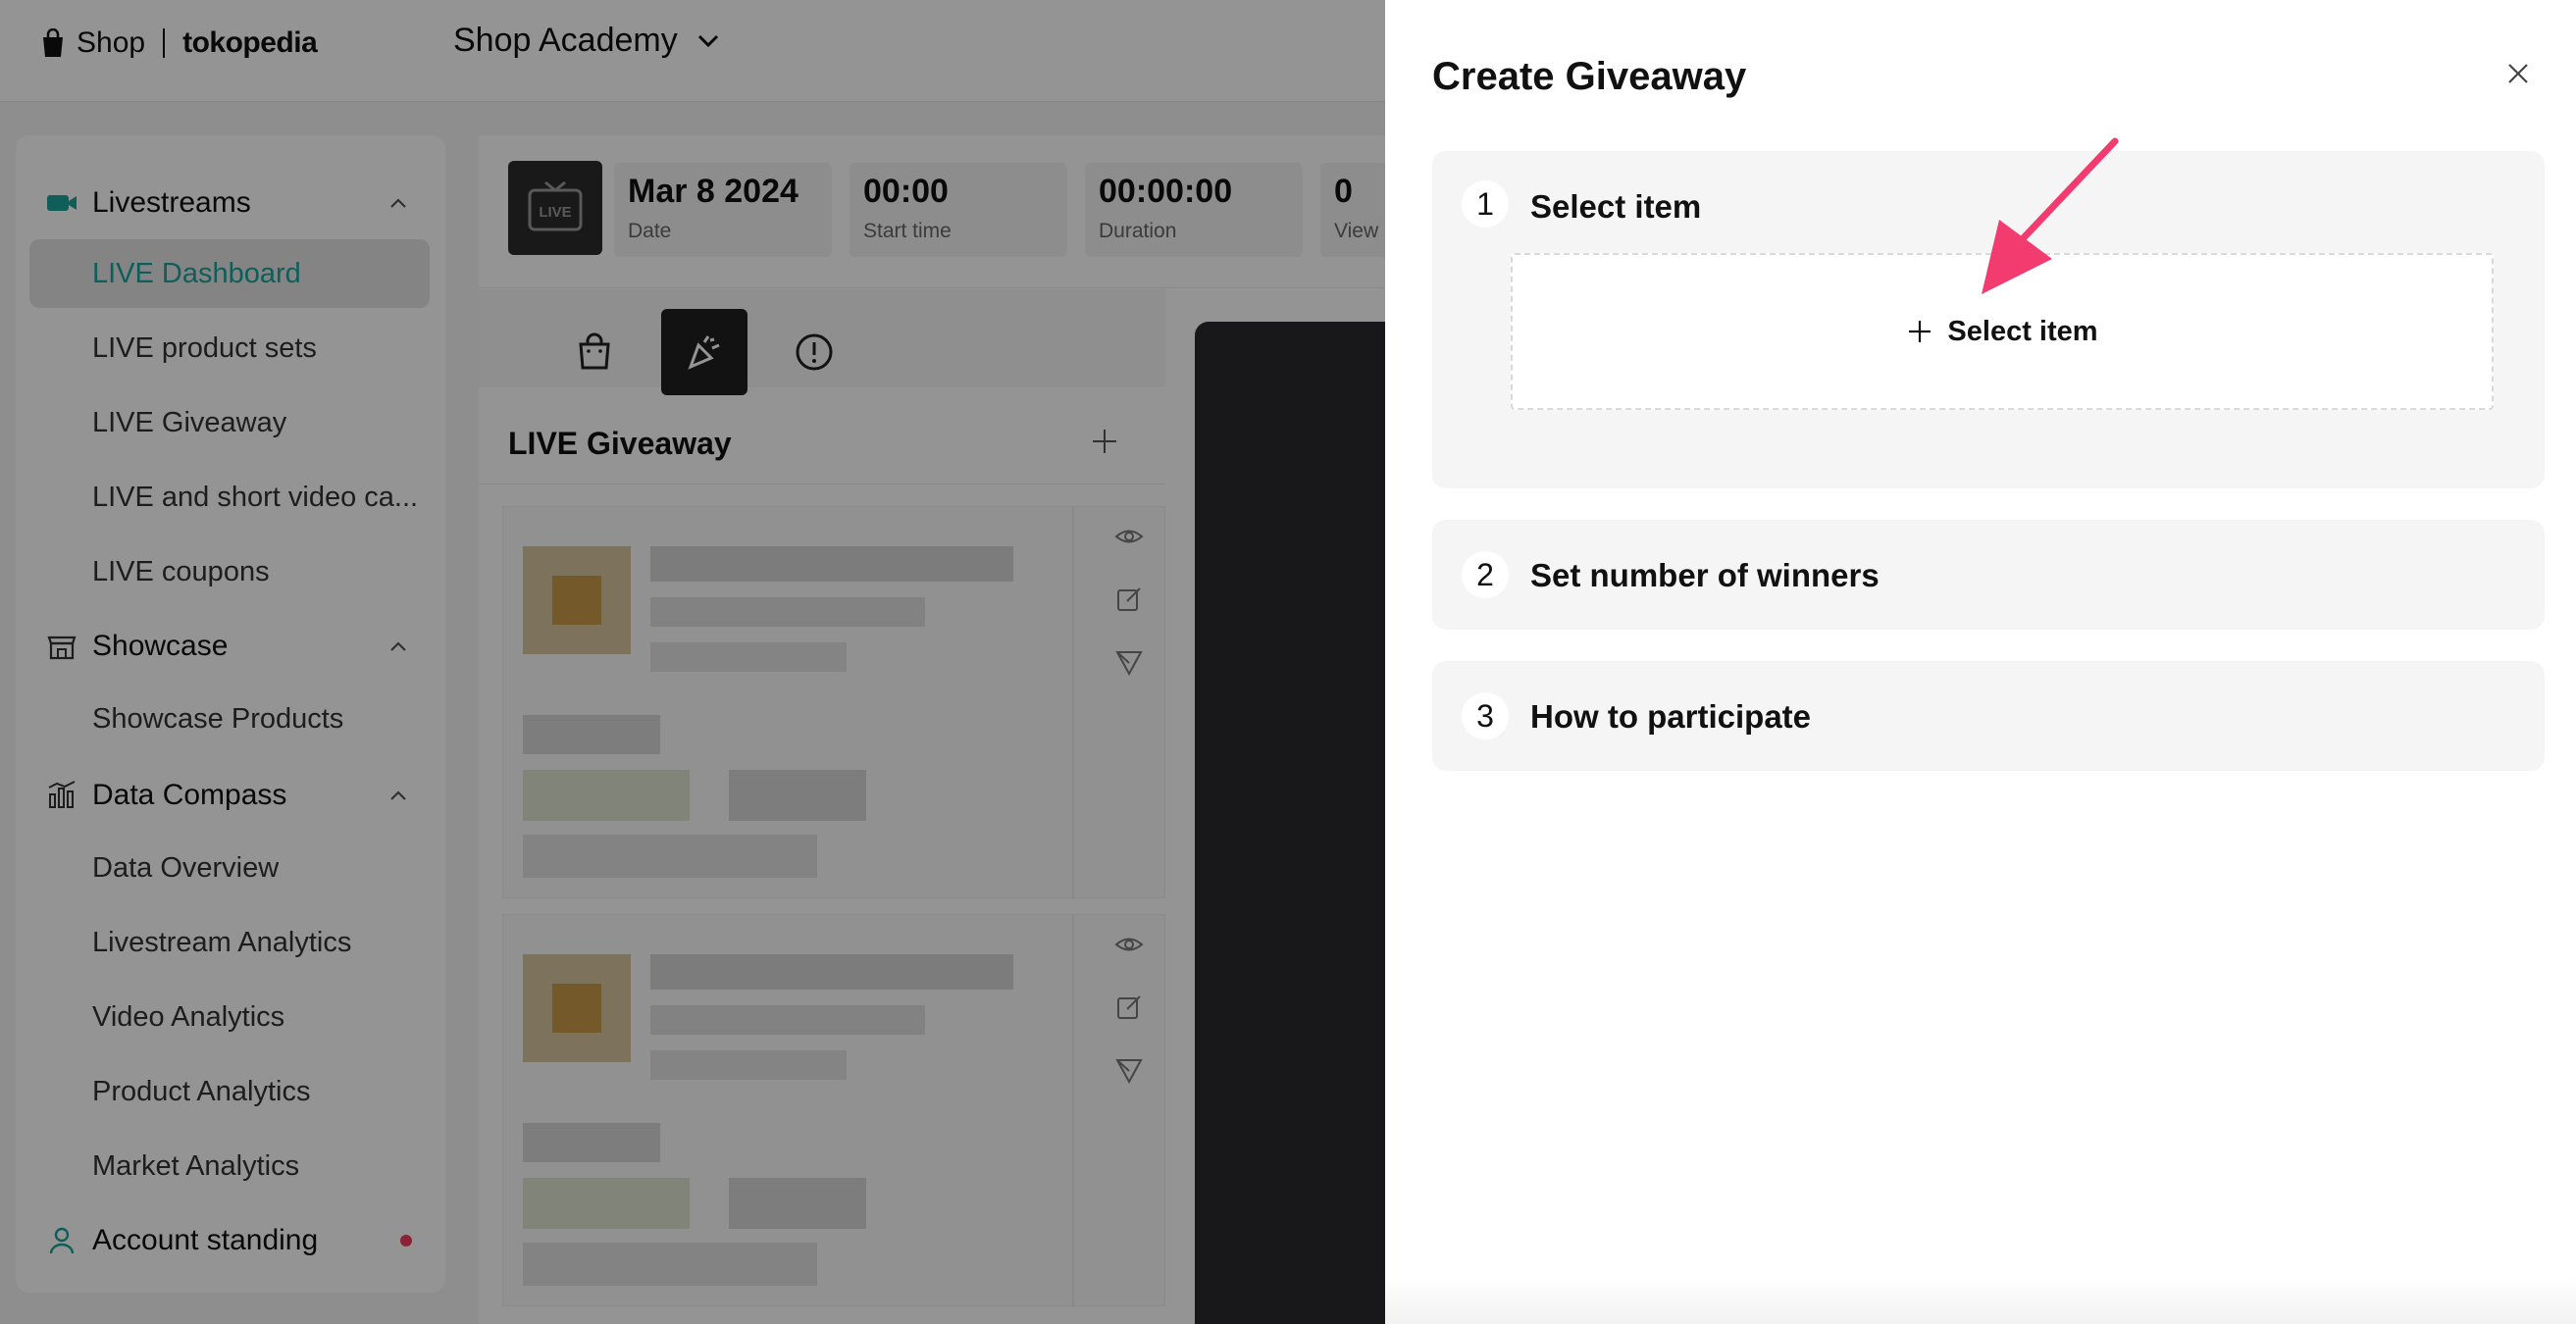 The height and width of the screenshot is (1324, 2576). Describe the element at coordinates (2022, 331) in the screenshot. I see `select-item-label: Select item` at that location.